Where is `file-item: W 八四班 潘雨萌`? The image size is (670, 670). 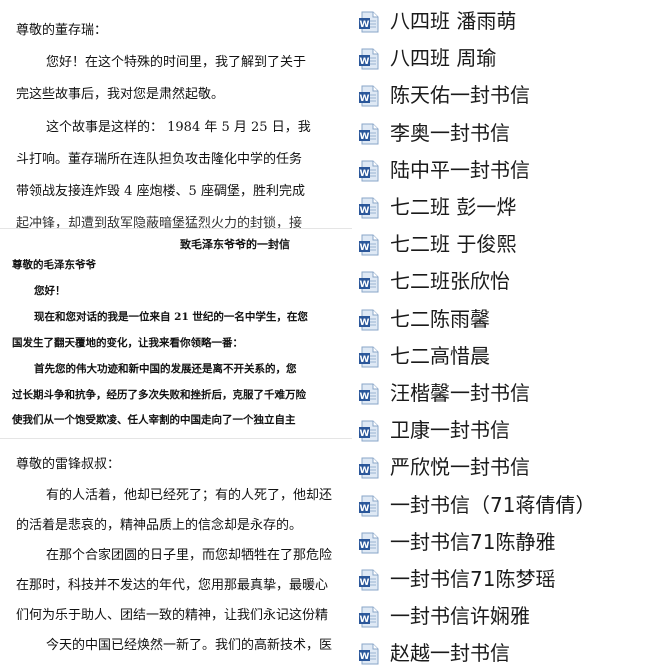 file-item: W 八四班 潘雨萌 is located at coordinates (511, 22).